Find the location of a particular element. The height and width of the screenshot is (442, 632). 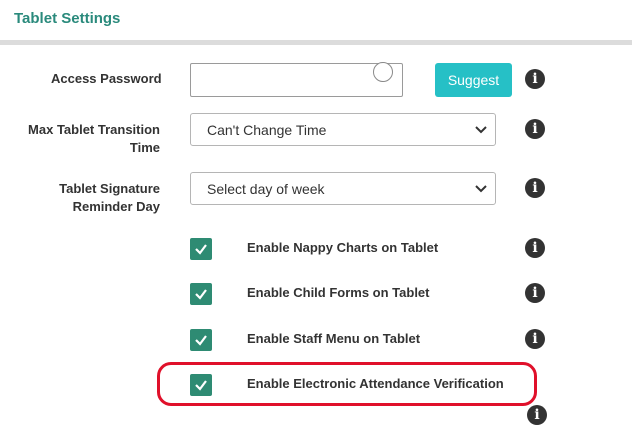

nappy-charts-label: Enable Nappy Charts on Tablet is located at coordinates (343, 247).